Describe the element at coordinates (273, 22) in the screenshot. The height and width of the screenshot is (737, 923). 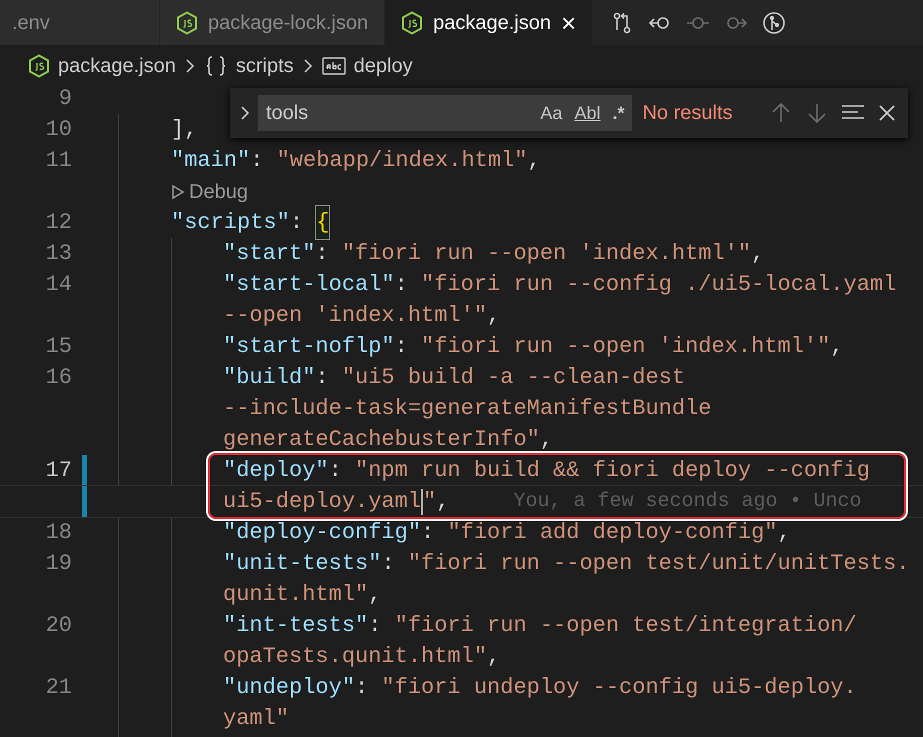
I see `editor-tab: package-lock.json` at that location.